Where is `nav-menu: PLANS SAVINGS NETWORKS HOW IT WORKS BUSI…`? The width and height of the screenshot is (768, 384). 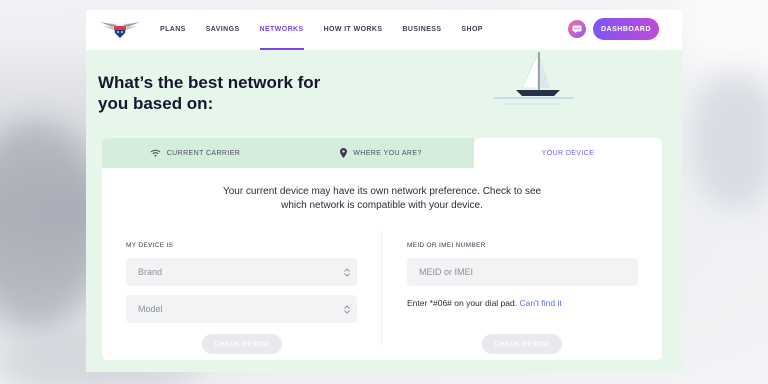 nav-menu: PLANS SAVINGS NETWORKS HOW IT WORKS BUSI… is located at coordinates (331, 30).